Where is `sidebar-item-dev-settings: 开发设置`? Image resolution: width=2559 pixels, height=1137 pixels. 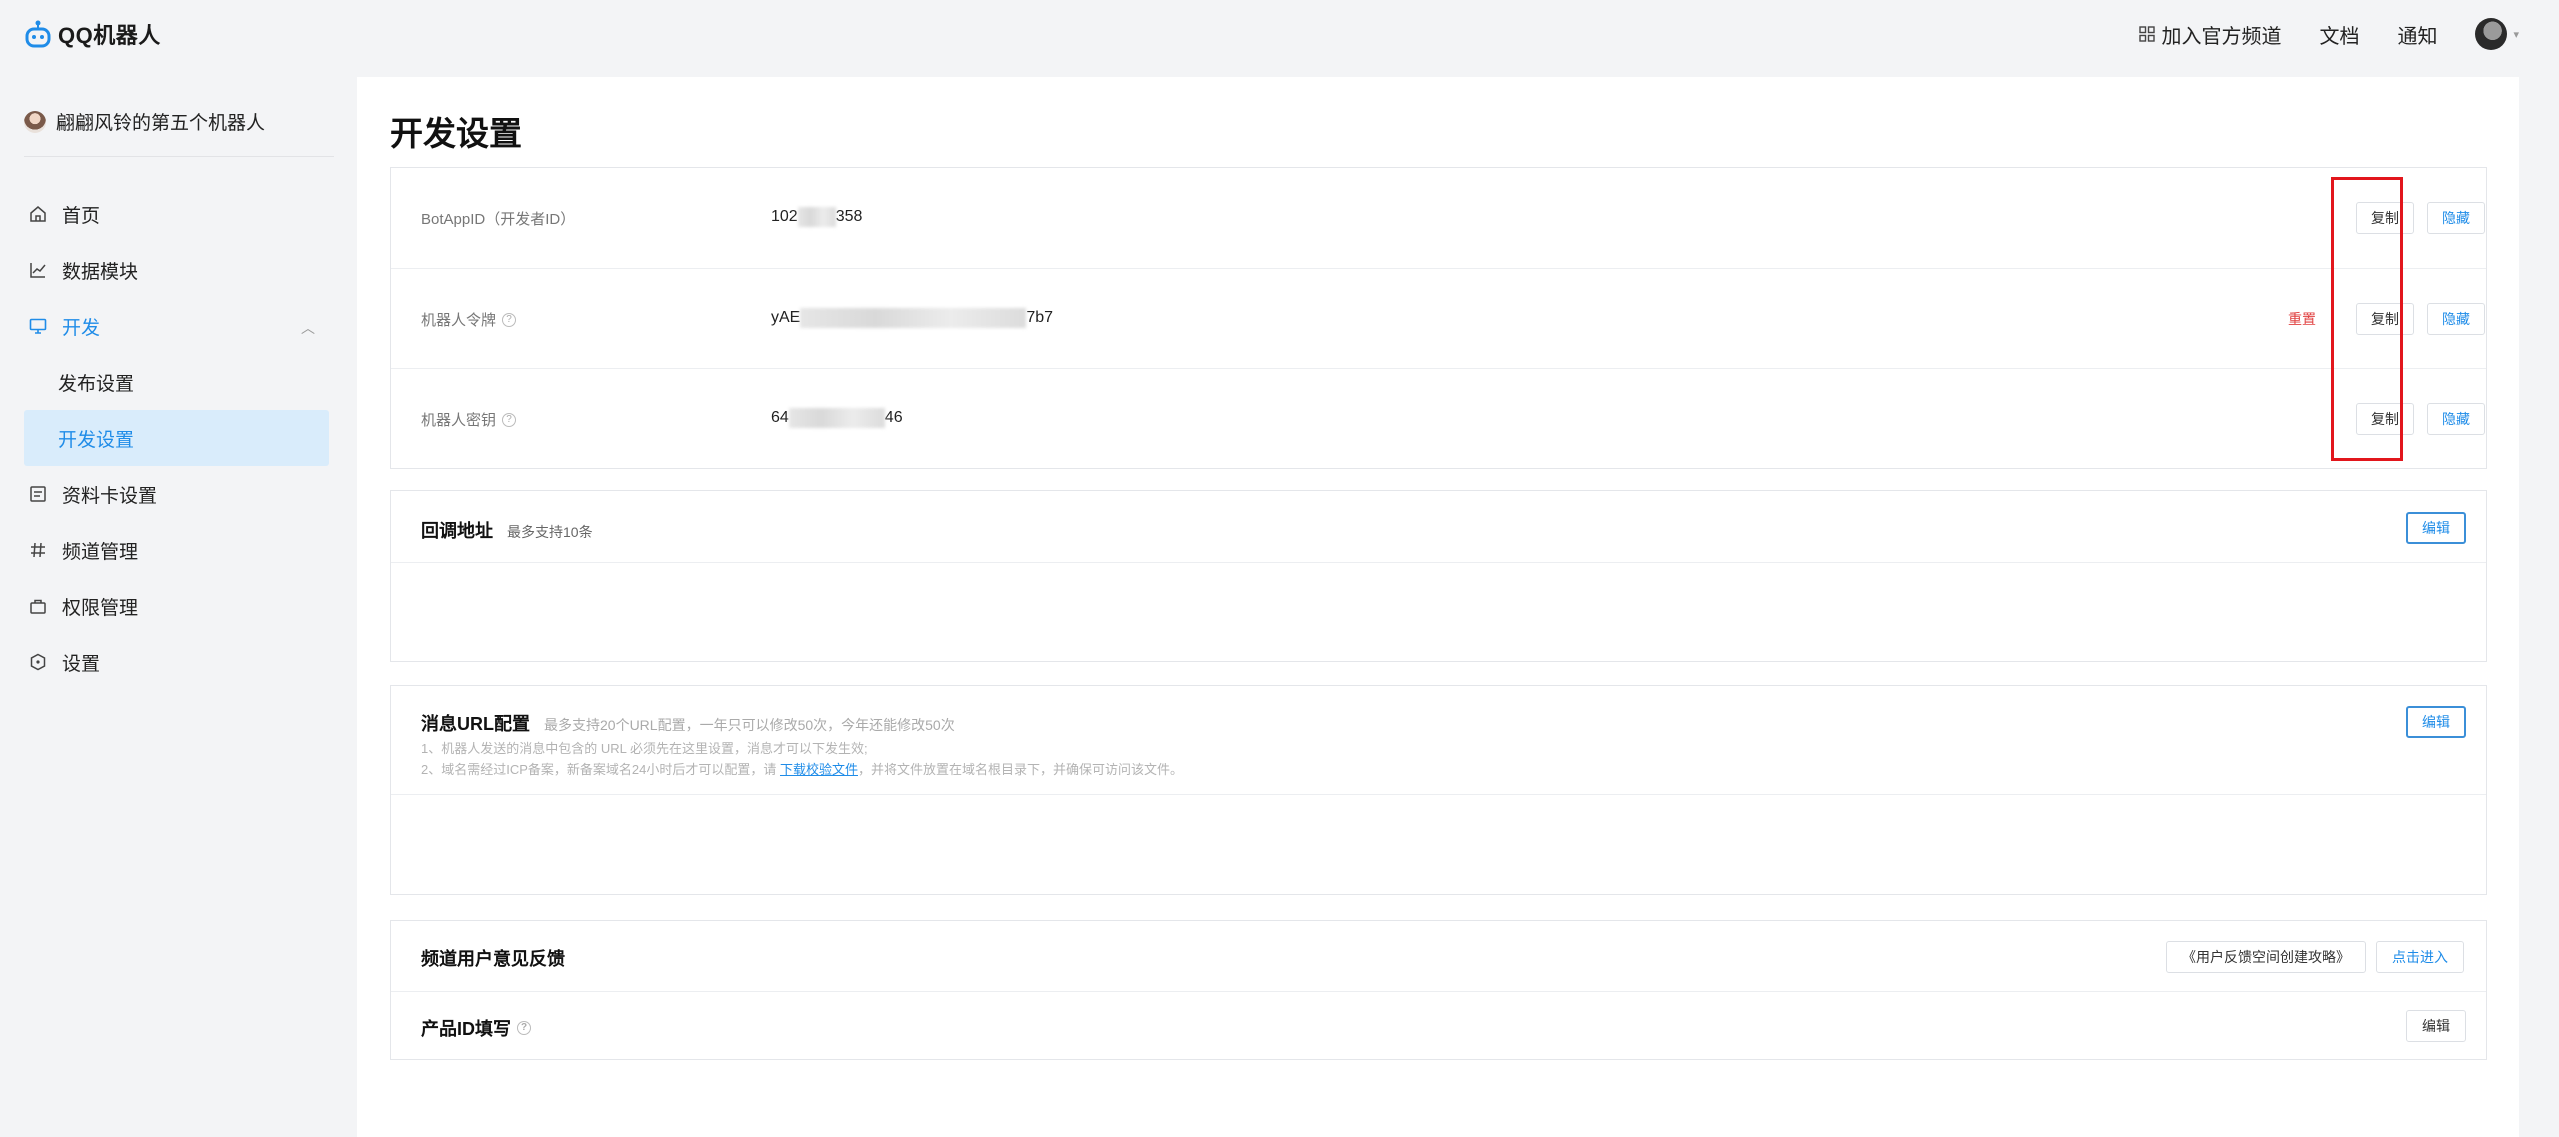
sidebar-item-dev-settings: 开发设置 is located at coordinates (176, 438).